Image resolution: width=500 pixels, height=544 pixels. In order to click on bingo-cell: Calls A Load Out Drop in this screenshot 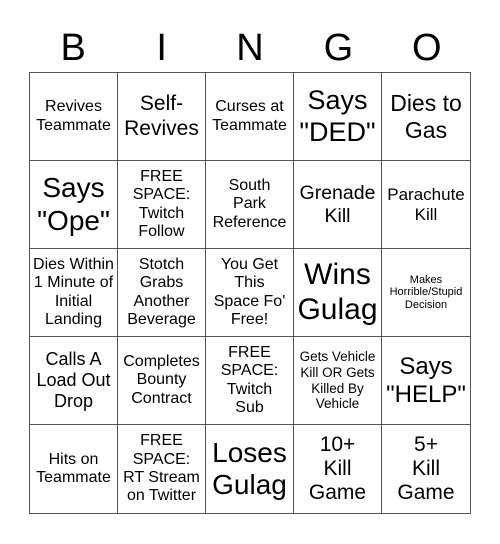, I will do `click(74, 381)`.